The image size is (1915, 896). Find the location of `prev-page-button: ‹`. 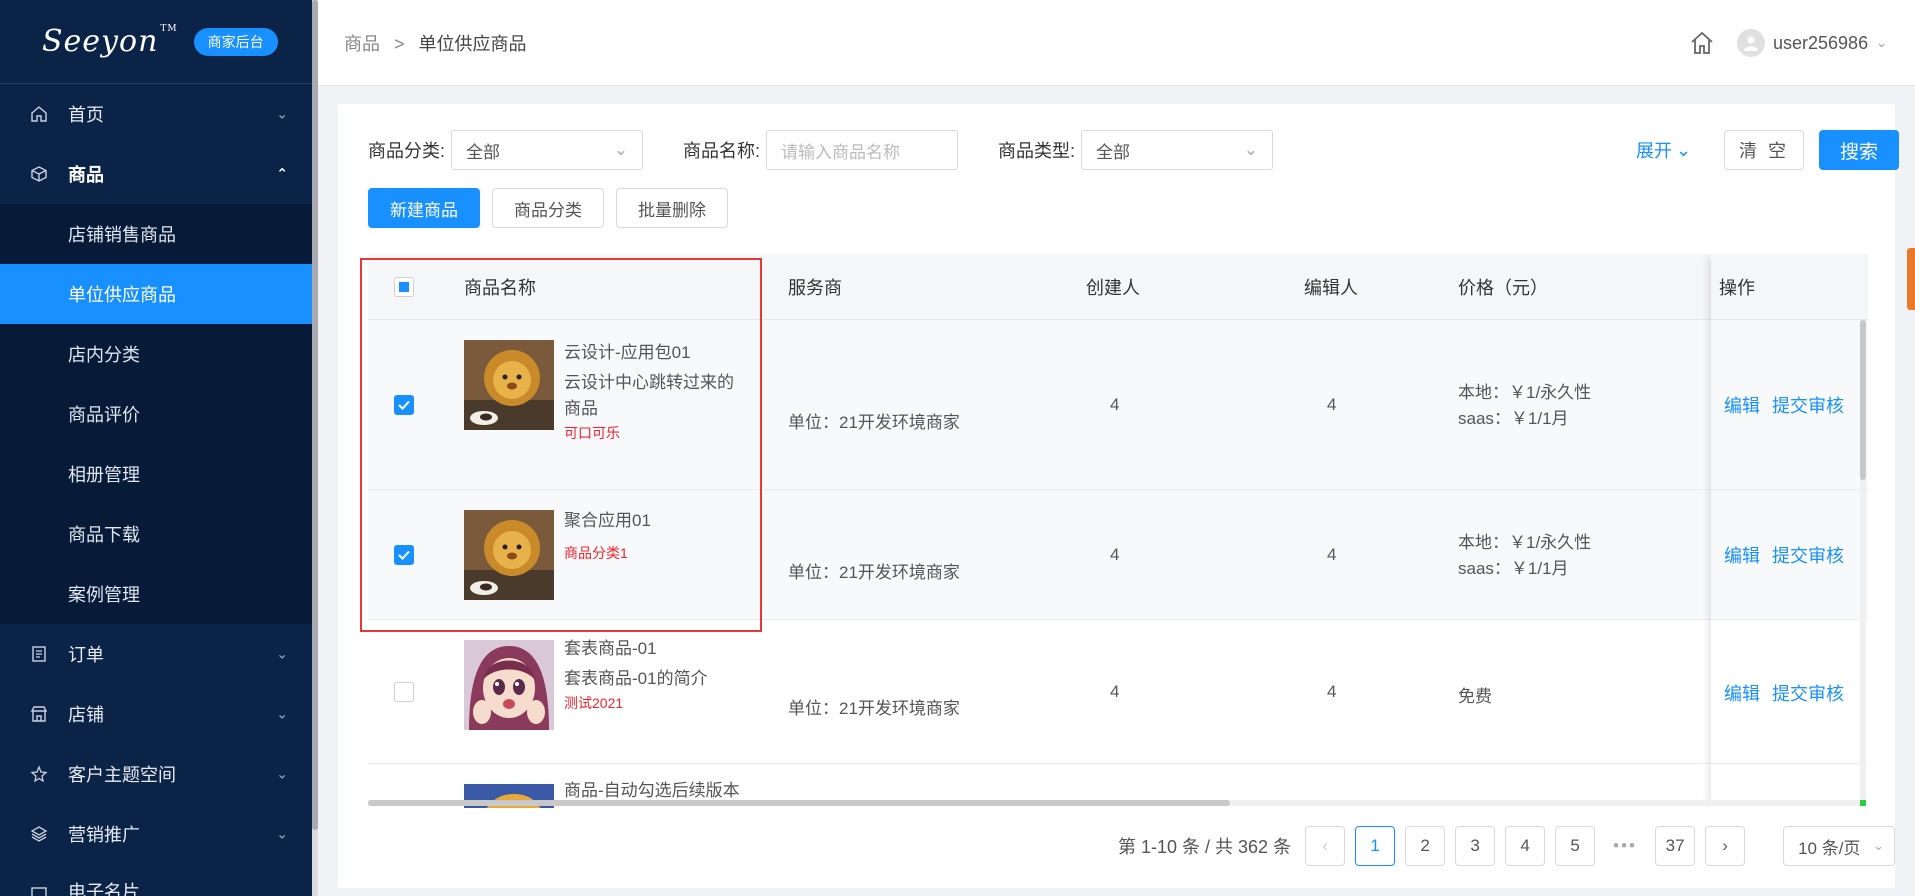

prev-page-button: ‹ is located at coordinates (1325, 846).